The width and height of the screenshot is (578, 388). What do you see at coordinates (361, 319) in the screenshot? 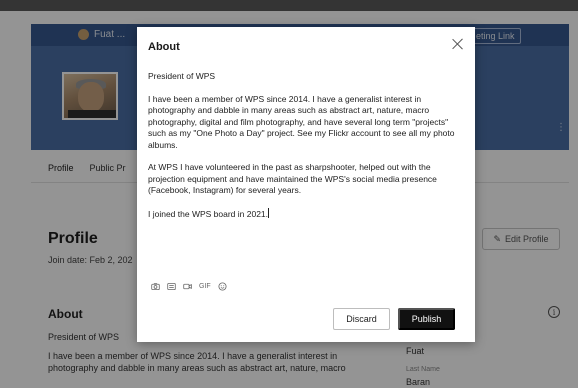
I see `discard-button: Discard` at bounding box center [361, 319].